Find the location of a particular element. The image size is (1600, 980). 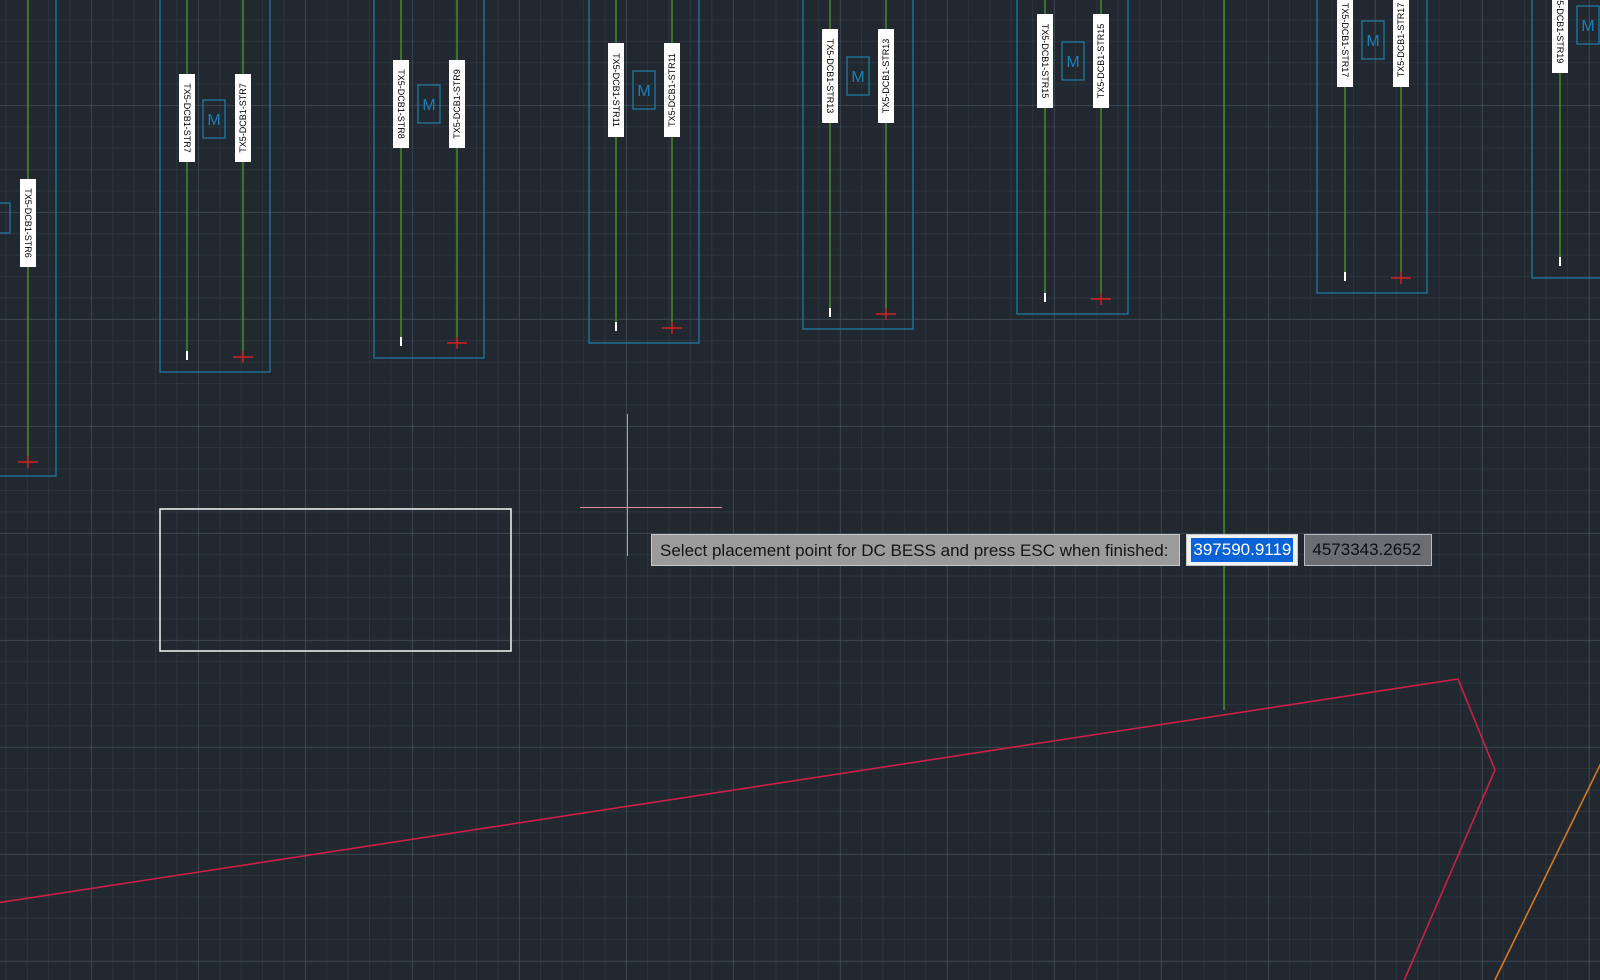

x-coordinate-value: 397590.9119 is located at coordinates (1242, 550).